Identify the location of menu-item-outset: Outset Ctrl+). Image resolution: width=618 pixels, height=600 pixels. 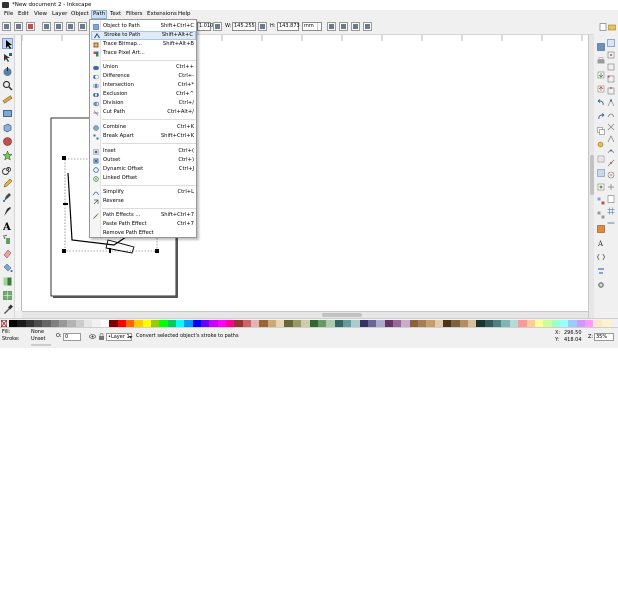
(143, 160).